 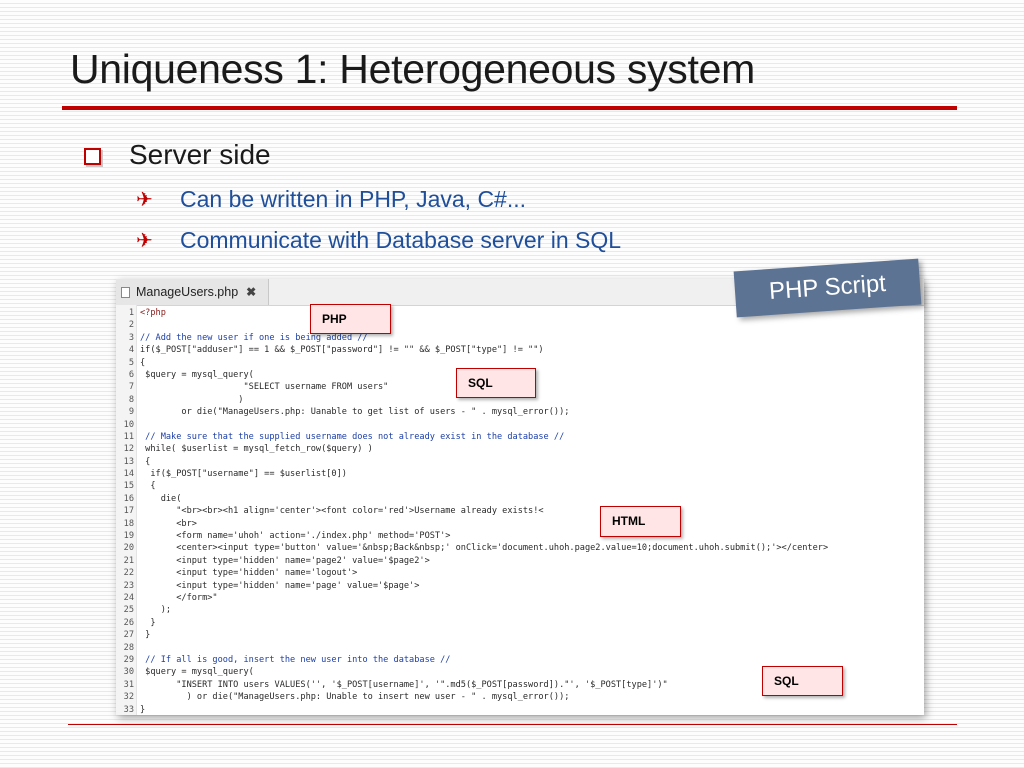 What do you see at coordinates (128, 585) in the screenshot?
I see `line-number: 23` at bounding box center [128, 585].